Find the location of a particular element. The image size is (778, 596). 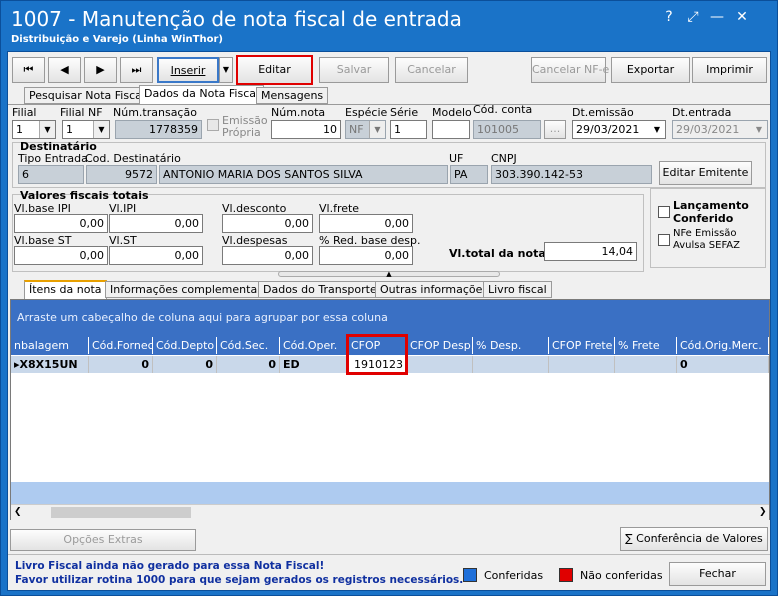

cod-destinatario-field: 9572 is located at coordinates (121, 174).